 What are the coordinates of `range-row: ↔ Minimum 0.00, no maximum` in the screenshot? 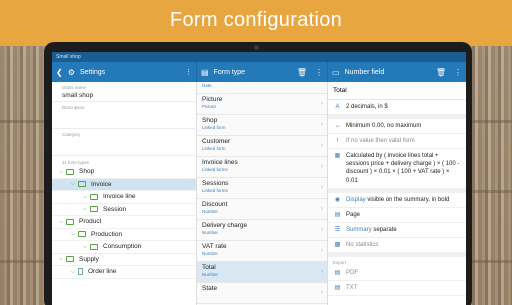 It's located at (397, 127).